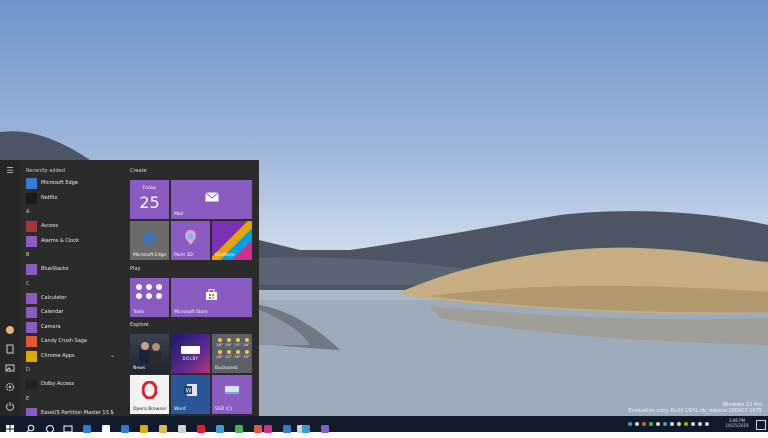 This screenshot has width=768, height=438. I want to click on paint3d-tile: Paint 3D, so click(190, 240).